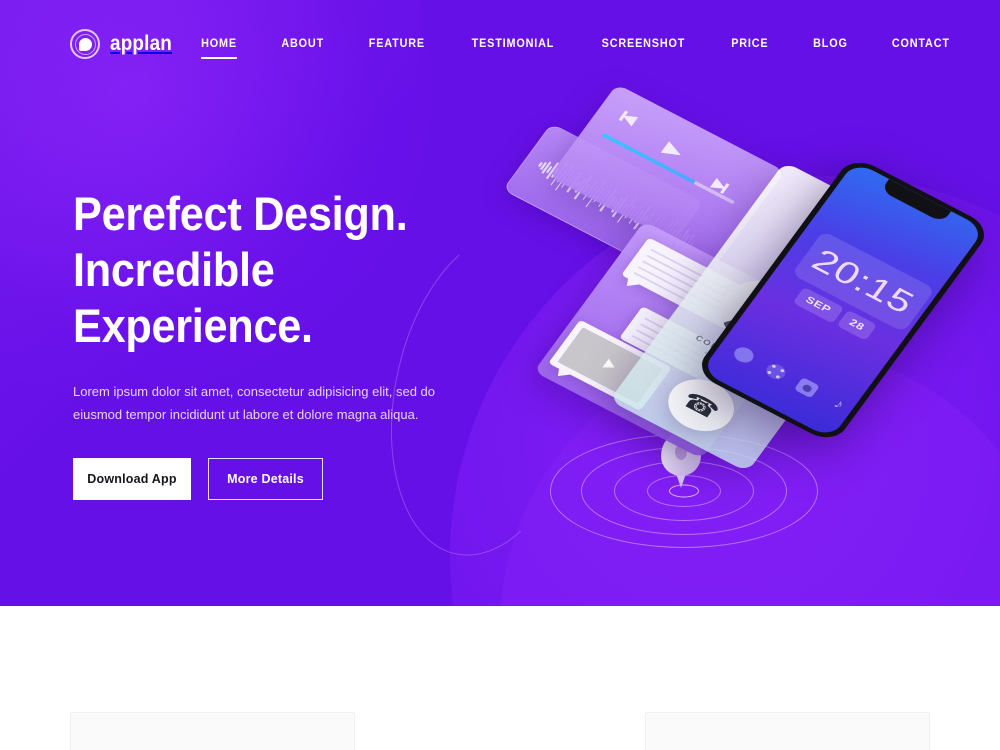 This screenshot has height=750, width=1000. I want to click on skip-previous-icon, so click(628, 118).